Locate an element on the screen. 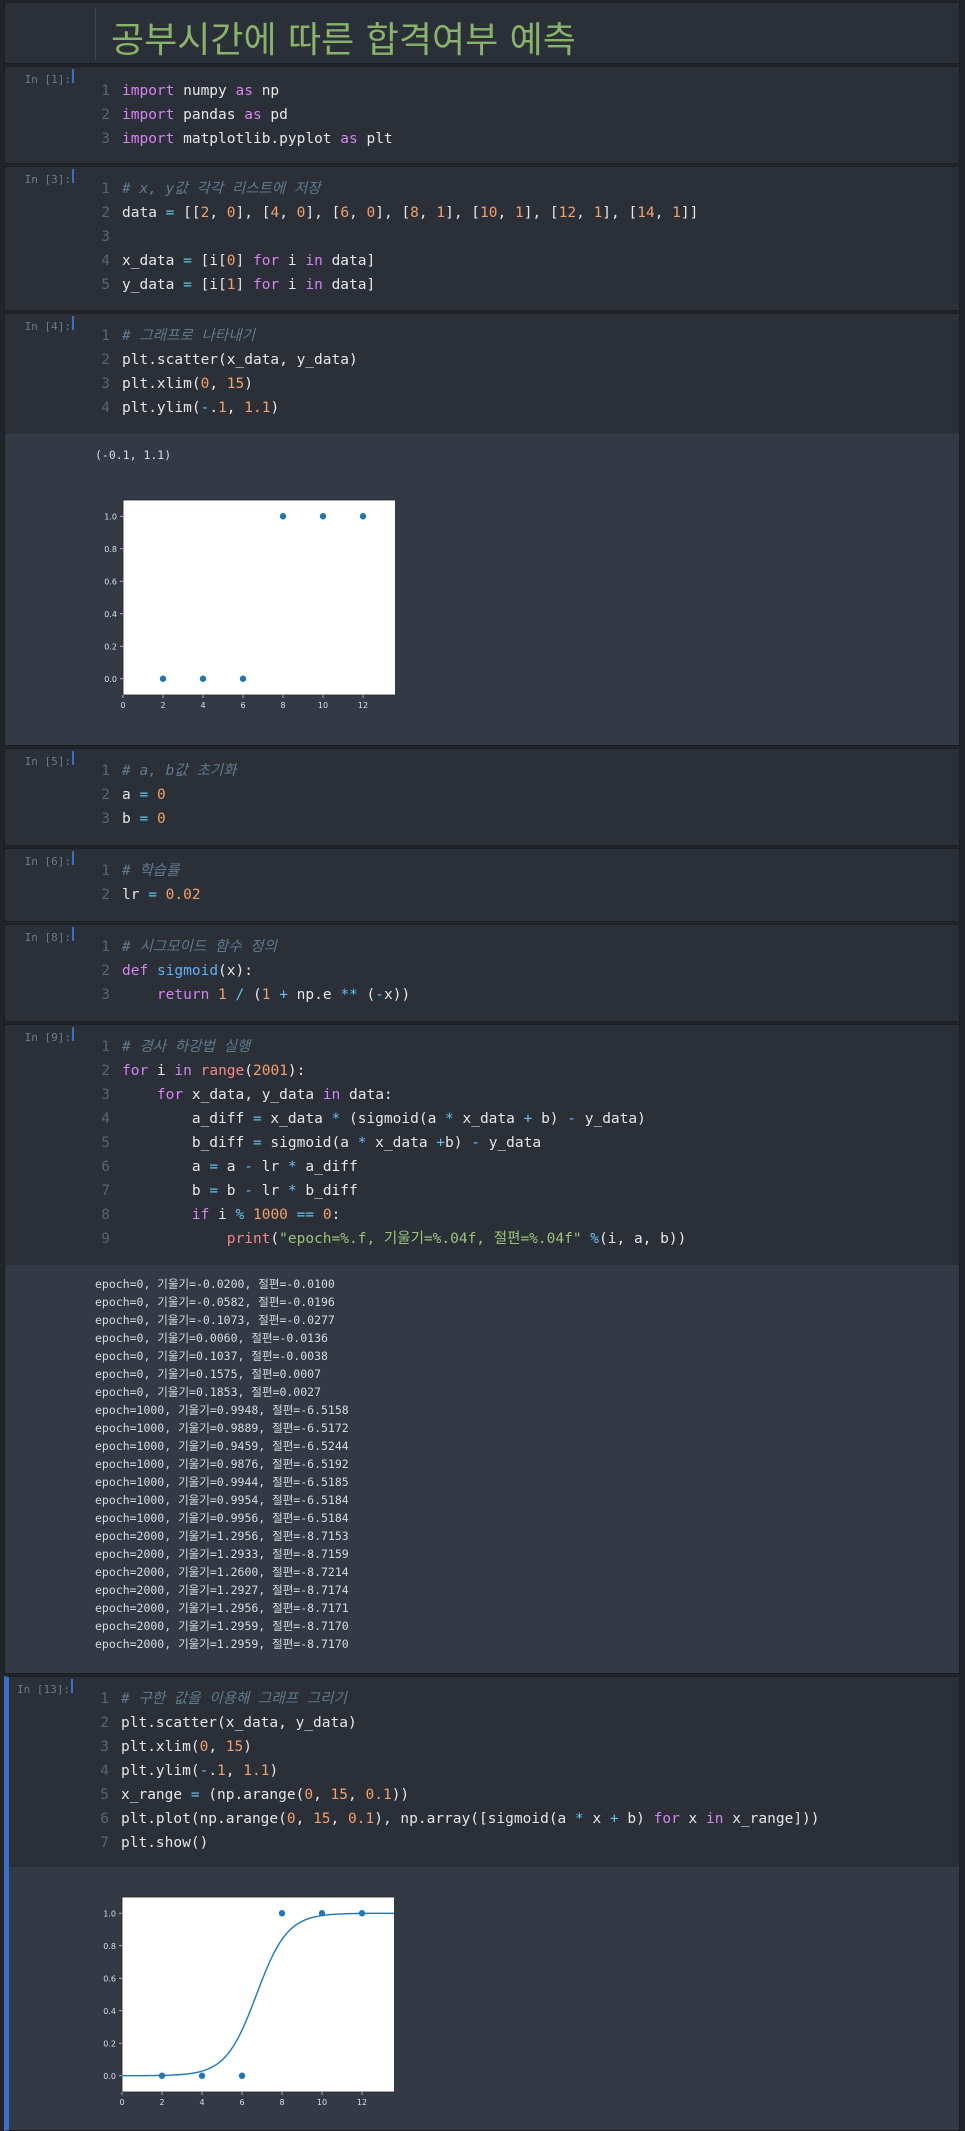  output-line: epoch=1000, 기울기=0.9944, 절편=-6.5185 is located at coordinates (222, 1482).